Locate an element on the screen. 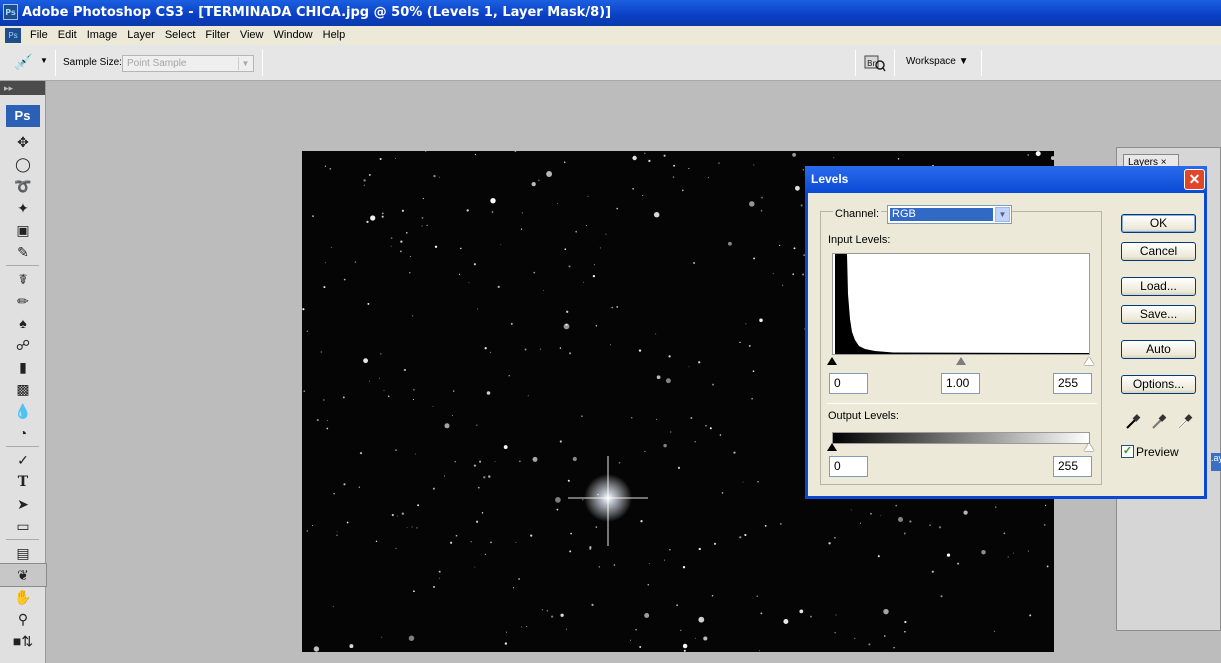 The image size is (1221, 663). marquee-tool-icon: ◯ is located at coordinates (23, 164).